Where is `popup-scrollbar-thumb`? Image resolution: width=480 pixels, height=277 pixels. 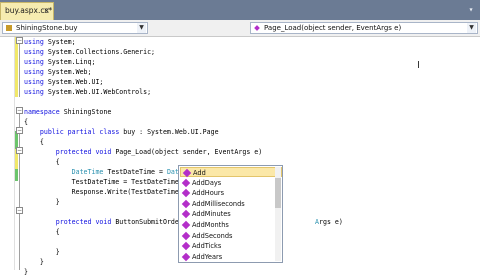 popup-scrollbar-thumb is located at coordinates (278, 193).